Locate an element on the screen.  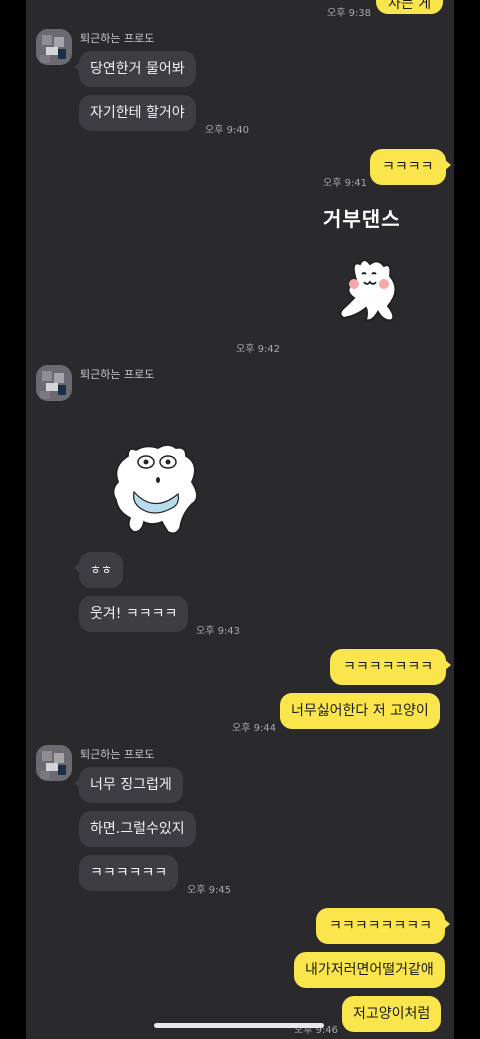
incoming-message: 당연한거 물어봐 is located at coordinates (135, 69).